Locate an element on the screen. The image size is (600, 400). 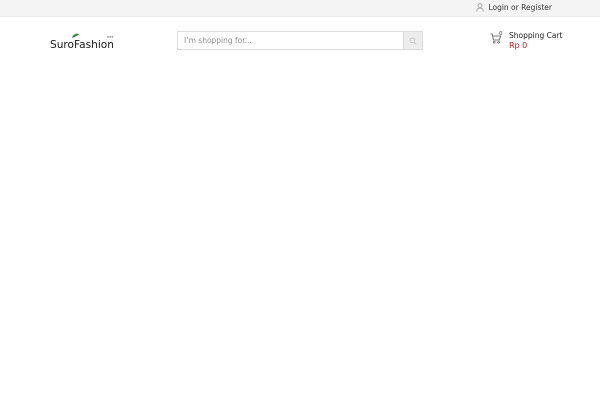
shopping-cart: 0 Shopping Cart Rp 0 is located at coordinates (526, 42).